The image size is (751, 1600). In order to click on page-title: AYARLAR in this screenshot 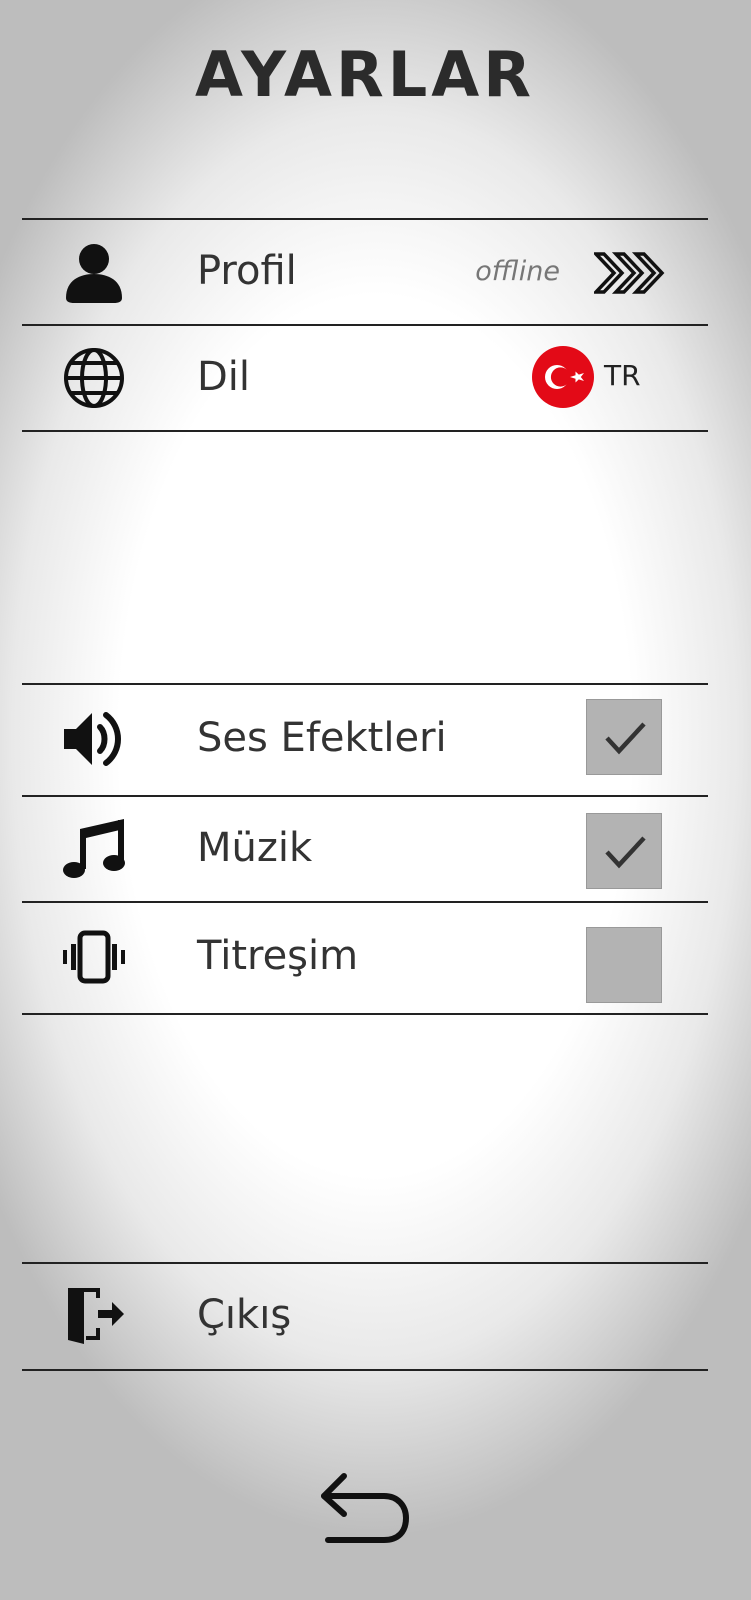, I will do `click(365, 74)`.